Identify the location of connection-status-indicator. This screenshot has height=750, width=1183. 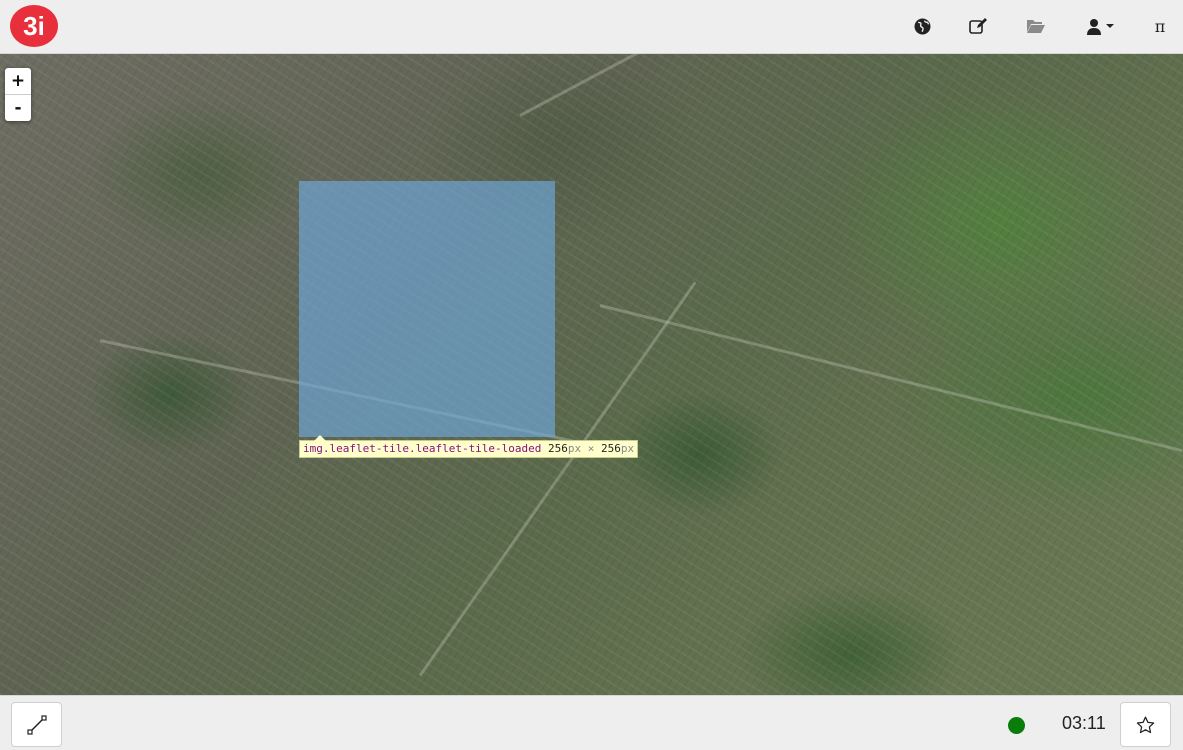
(1016, 725).